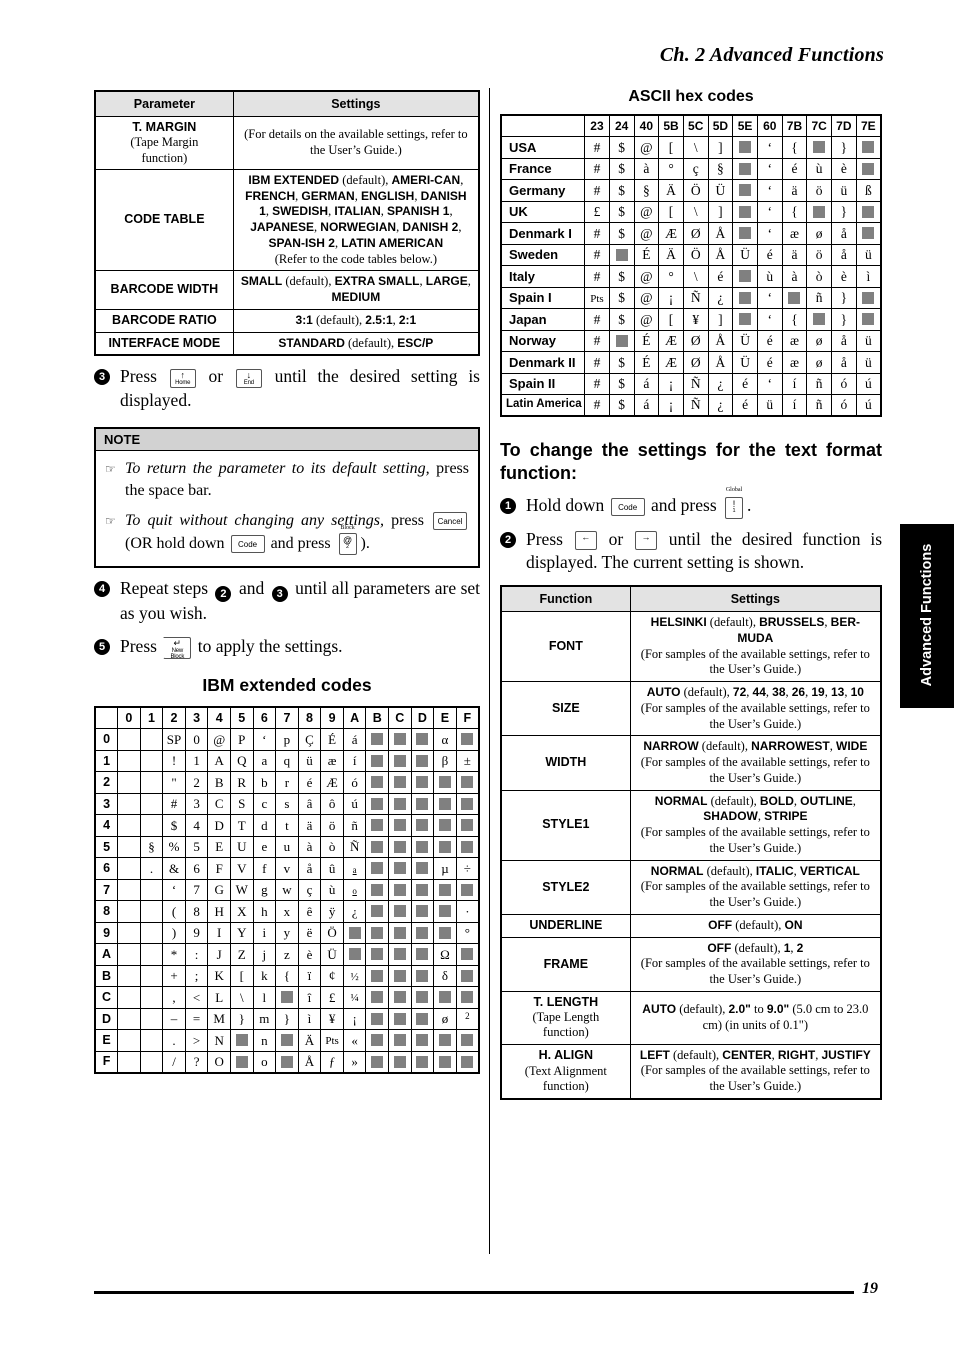 The image size is (954, 1348). Describe the element at coordinates (309, 804) in the screenshot. I see `grid-cell: â` at that location.